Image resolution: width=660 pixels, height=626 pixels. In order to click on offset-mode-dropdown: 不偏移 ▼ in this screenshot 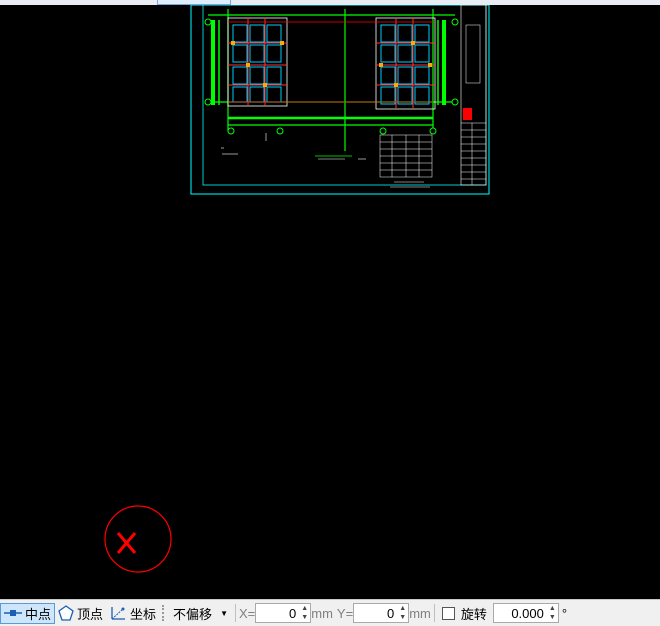, I will do `click(200, 613)`.